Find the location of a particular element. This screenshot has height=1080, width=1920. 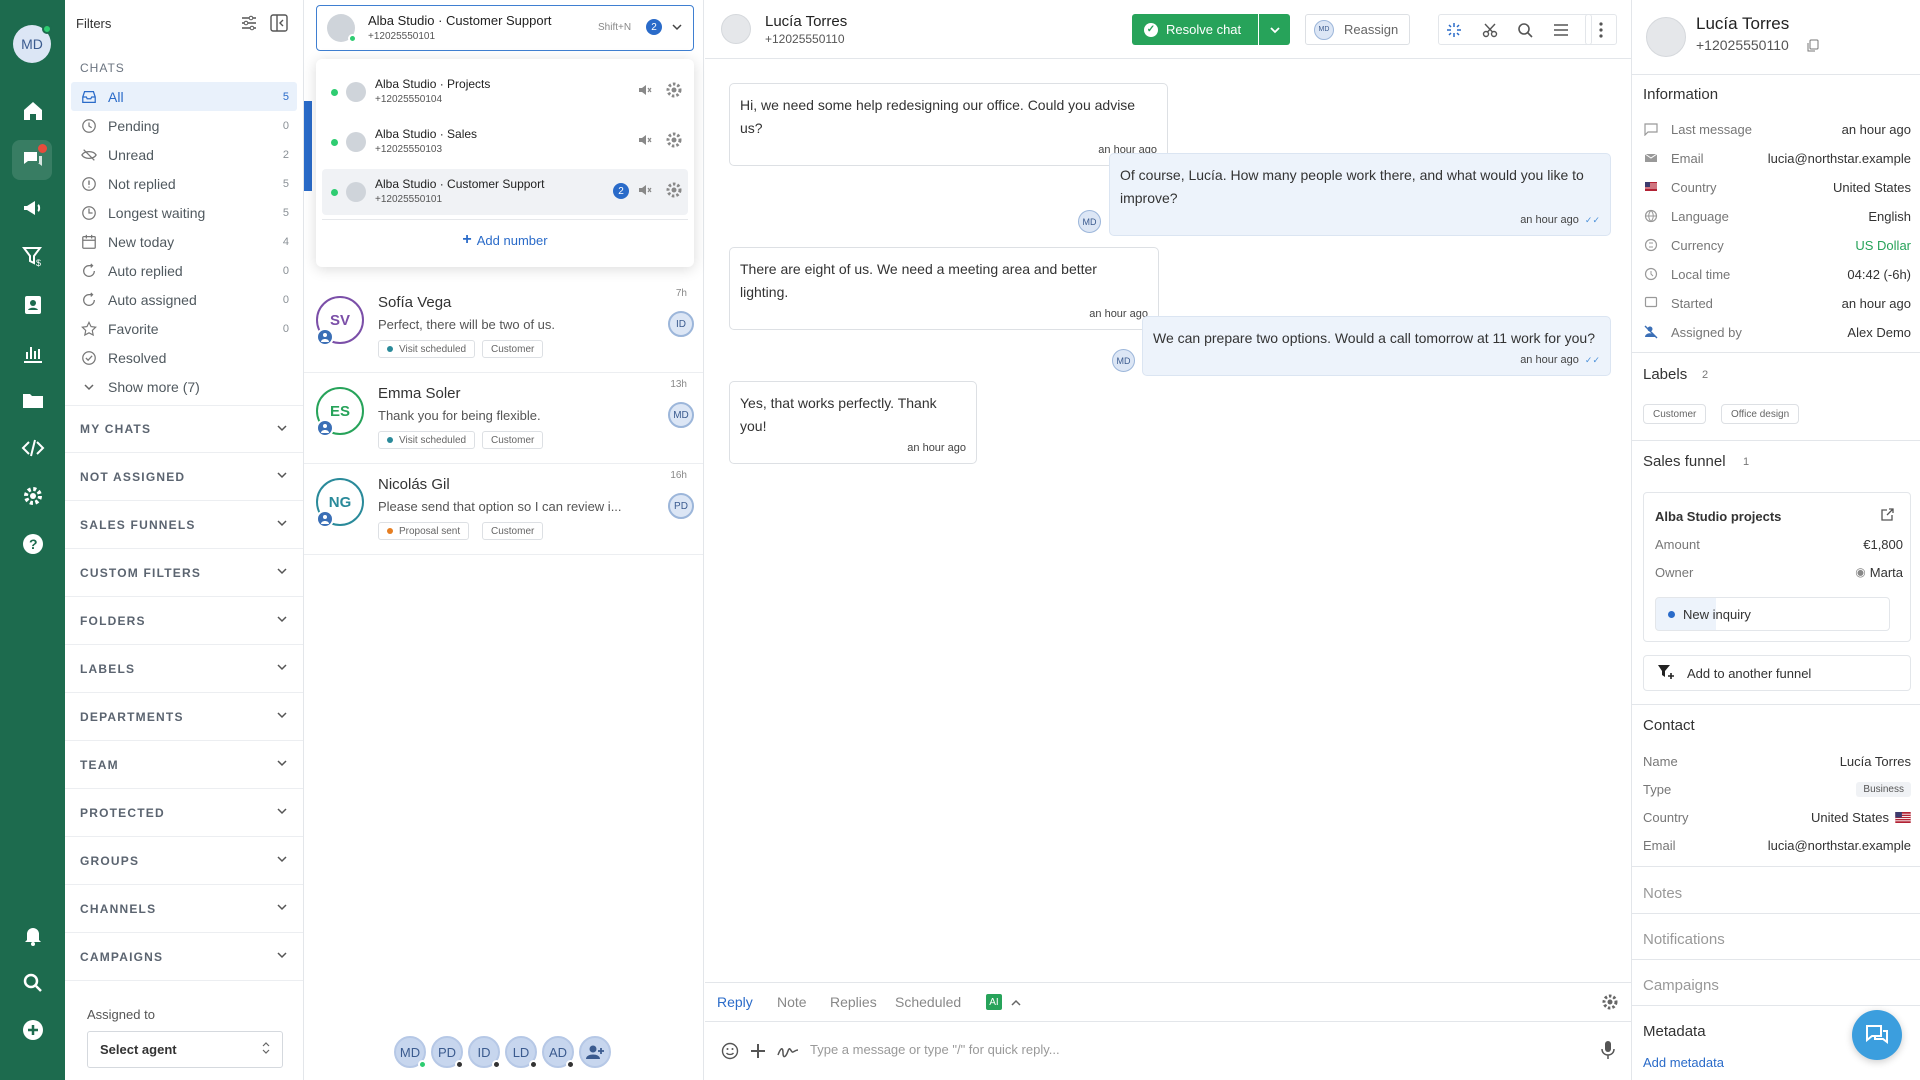

filter-pending: Pending 0 is located at coordinates (184, 125).